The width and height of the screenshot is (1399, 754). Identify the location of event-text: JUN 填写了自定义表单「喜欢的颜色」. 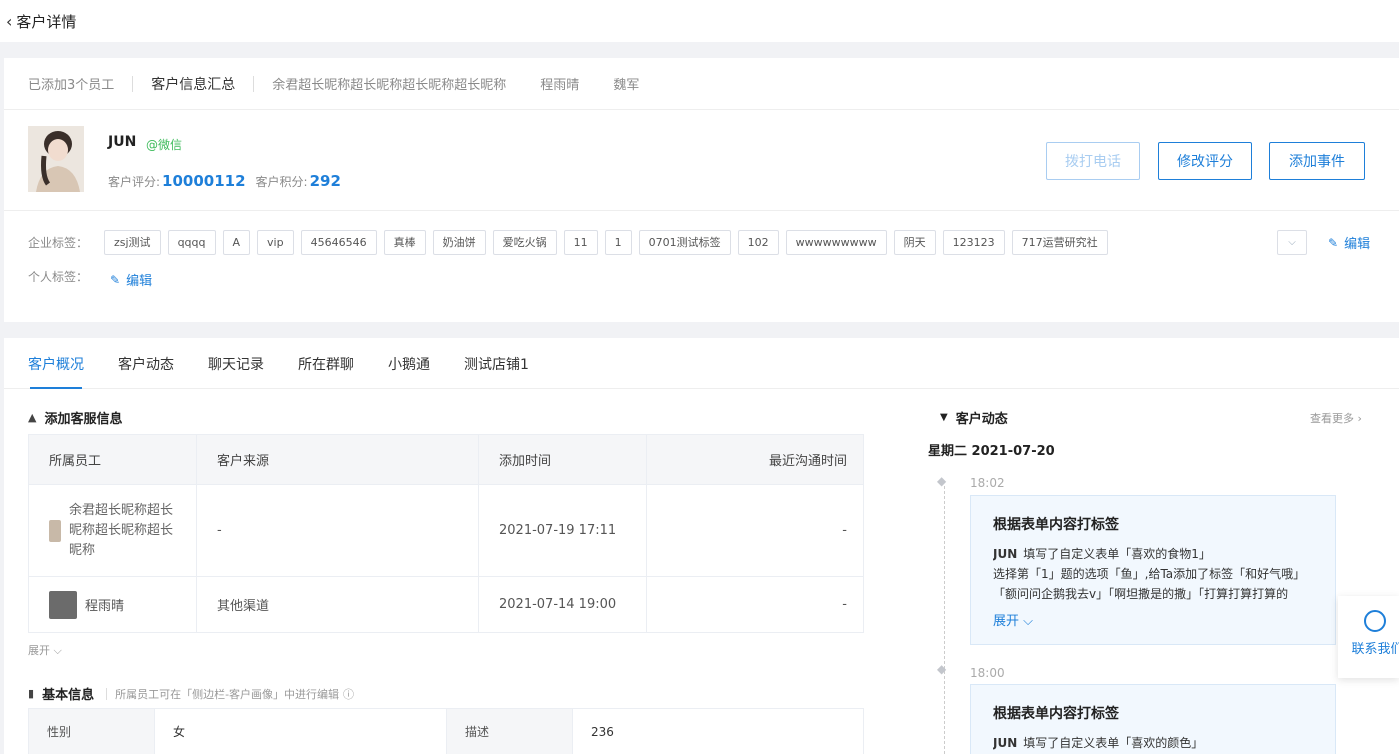
(1098, 743).